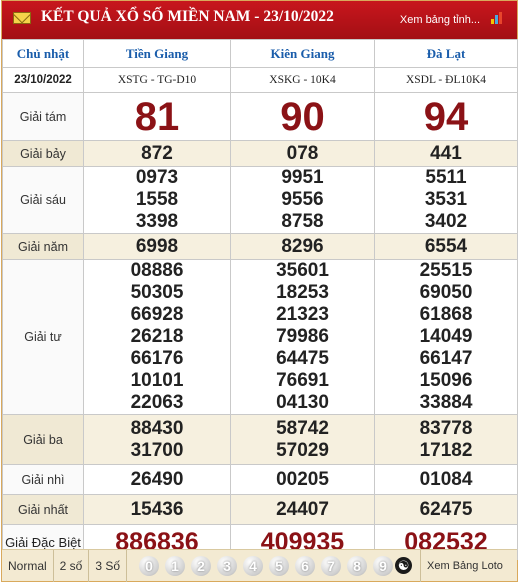  I want to click on prize-number: 6998, so click(157, 247).